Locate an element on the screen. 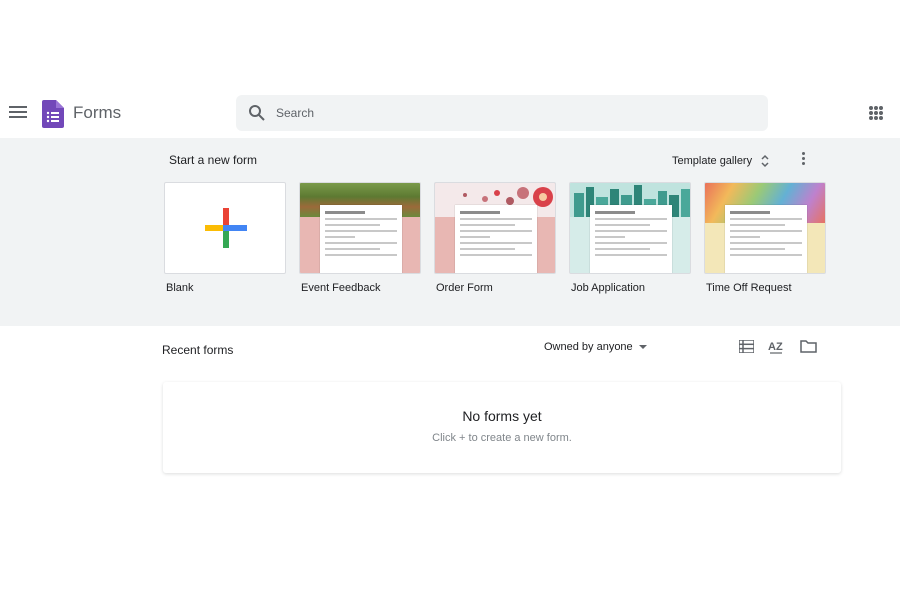  template-time-off-request: Time Off Request is located at coordinates (765, 238).